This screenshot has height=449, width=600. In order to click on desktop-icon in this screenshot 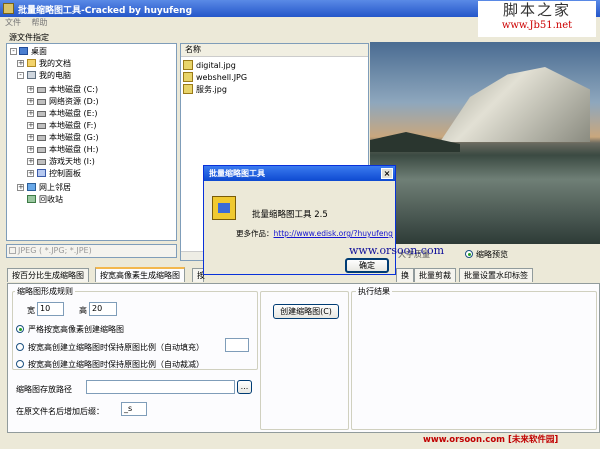, I will do `click(23, 51)`.